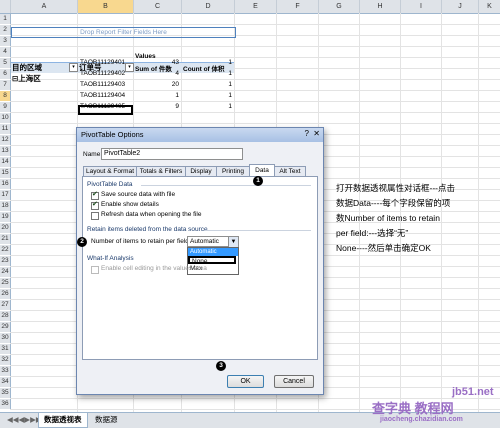 This screenshot has width=500, height=428. What do you see at coordinates (63, 420) in the screenshot?
I see `sheet-tab-pivot: 数据透视表` at bounding box center [63, 420].